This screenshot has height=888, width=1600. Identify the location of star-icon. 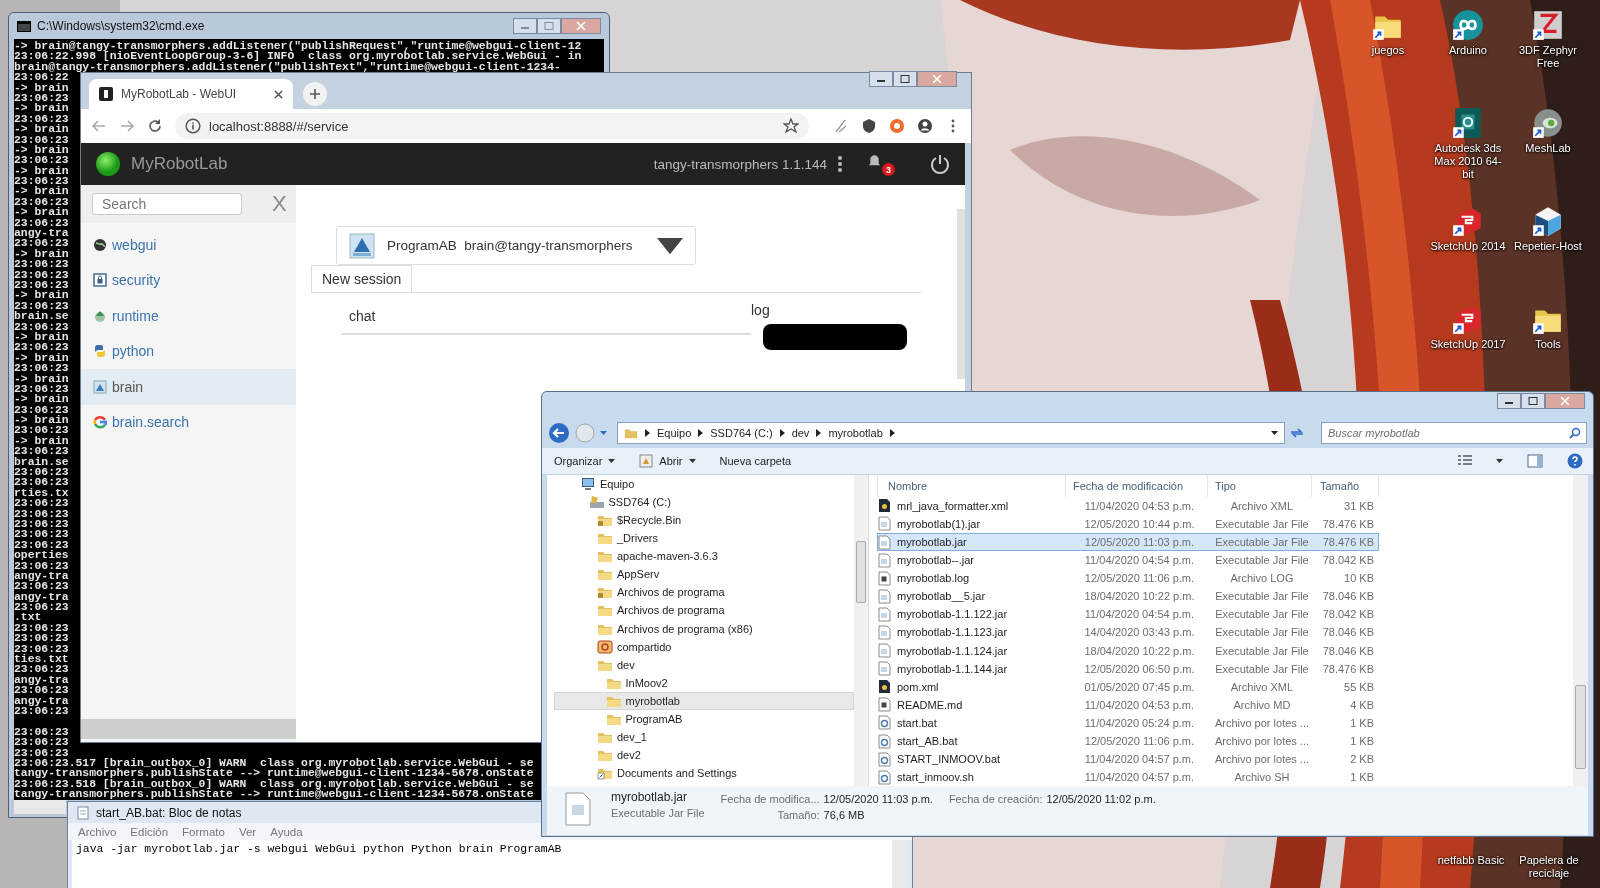
(791, 126).